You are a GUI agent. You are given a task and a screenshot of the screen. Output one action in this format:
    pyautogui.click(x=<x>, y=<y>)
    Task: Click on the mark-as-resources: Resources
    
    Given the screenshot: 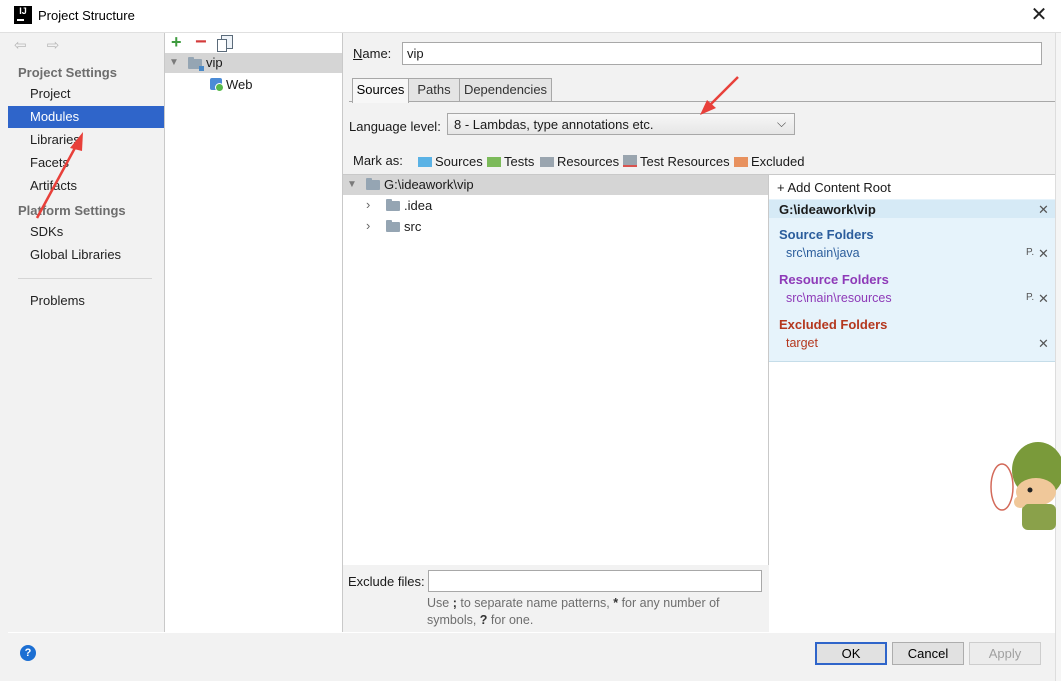 What is the action you would take?
    pyautogui.click(x=579, y=161)
    